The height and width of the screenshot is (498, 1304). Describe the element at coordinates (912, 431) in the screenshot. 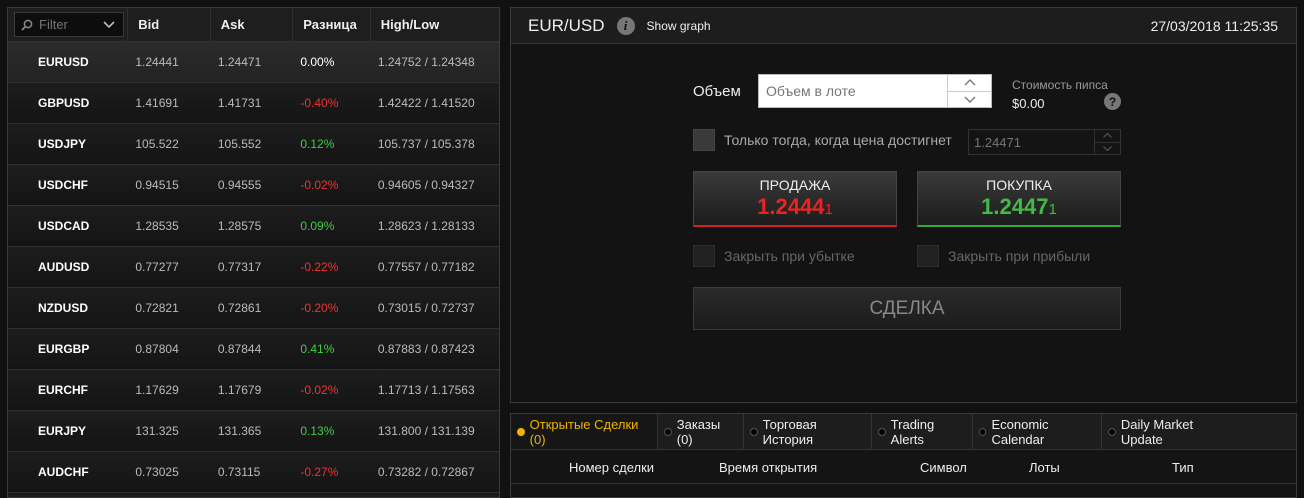

I see `tab-label: Trading Alerts` at that location.